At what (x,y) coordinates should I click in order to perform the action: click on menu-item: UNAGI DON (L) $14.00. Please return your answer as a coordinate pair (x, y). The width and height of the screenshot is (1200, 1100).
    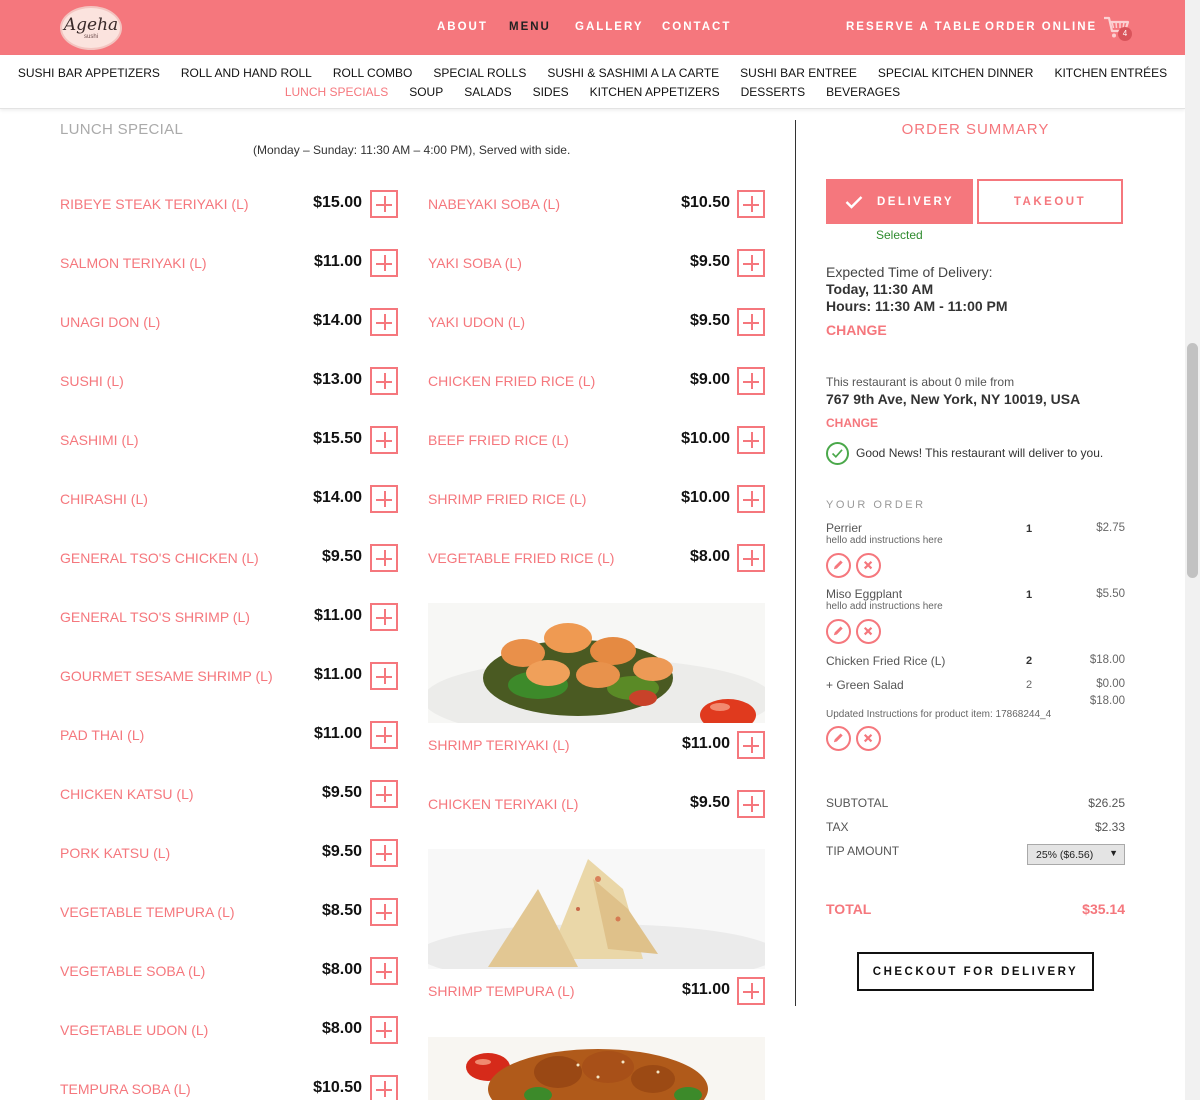
    Looking at the image, I should click on (229, 322).